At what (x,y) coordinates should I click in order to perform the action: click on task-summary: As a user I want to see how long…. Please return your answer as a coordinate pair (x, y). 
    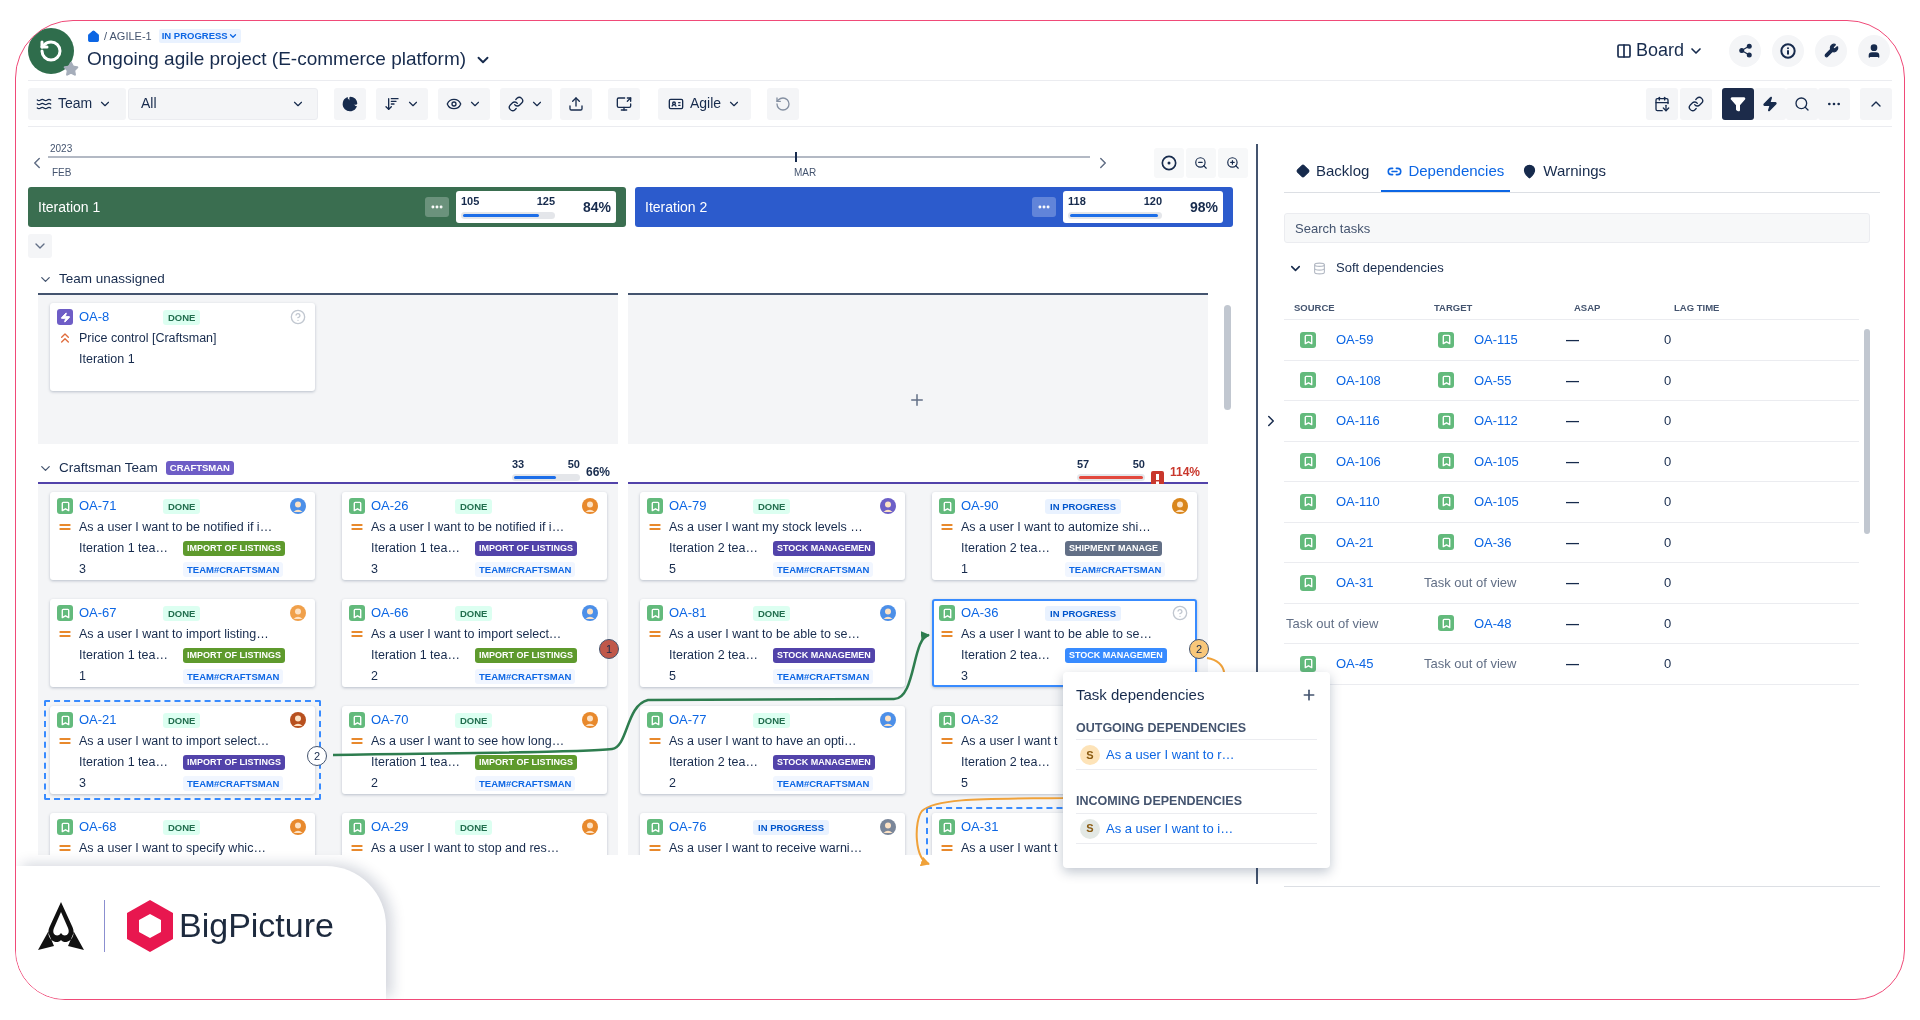
    Looking at the image, I should click on (468, 741).